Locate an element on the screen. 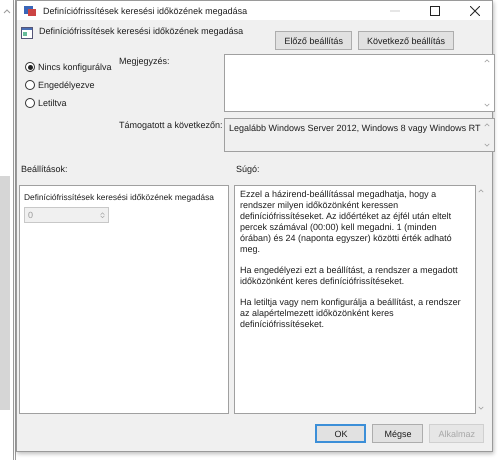 The width and height of the screenshot is (500, 460). dialog-button: OK is located at coordinates (340, 433).